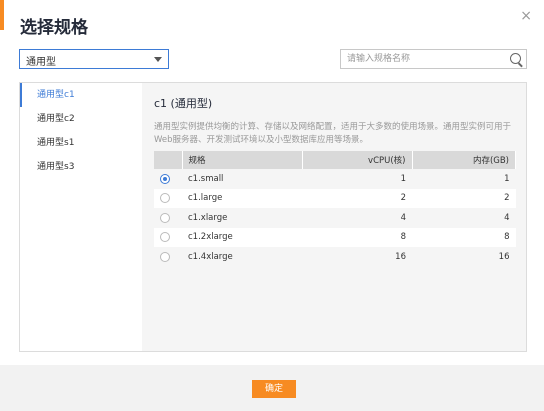 This screenshot has height=411, width=544. Describe the element at coordinates (158, 59) in the screenshot. I see `chevron-down-icon` at that location.